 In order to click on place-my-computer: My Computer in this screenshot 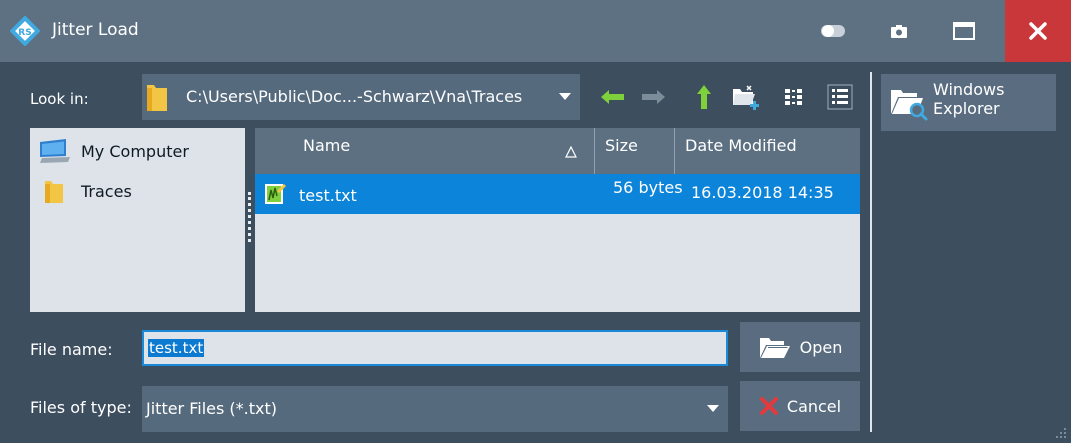, I will do `click(113, 151)`.